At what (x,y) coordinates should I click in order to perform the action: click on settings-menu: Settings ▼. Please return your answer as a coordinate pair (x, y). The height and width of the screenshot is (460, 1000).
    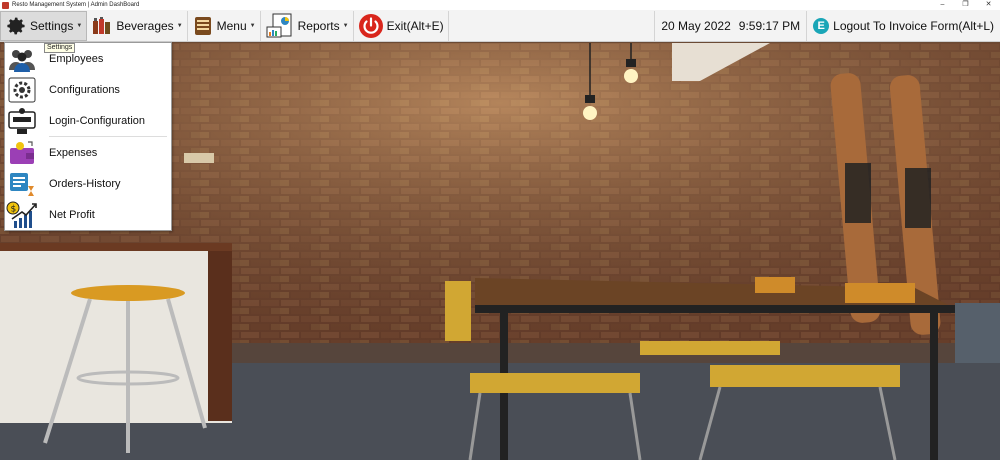
    Looking at the image, I should click on (44, 25).